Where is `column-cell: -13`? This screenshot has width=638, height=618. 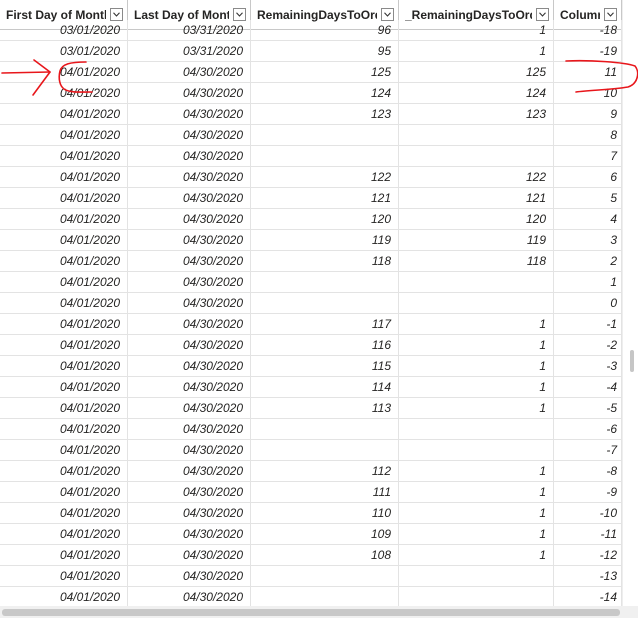
column-cell: -13 is located at coordinates (588, 576).